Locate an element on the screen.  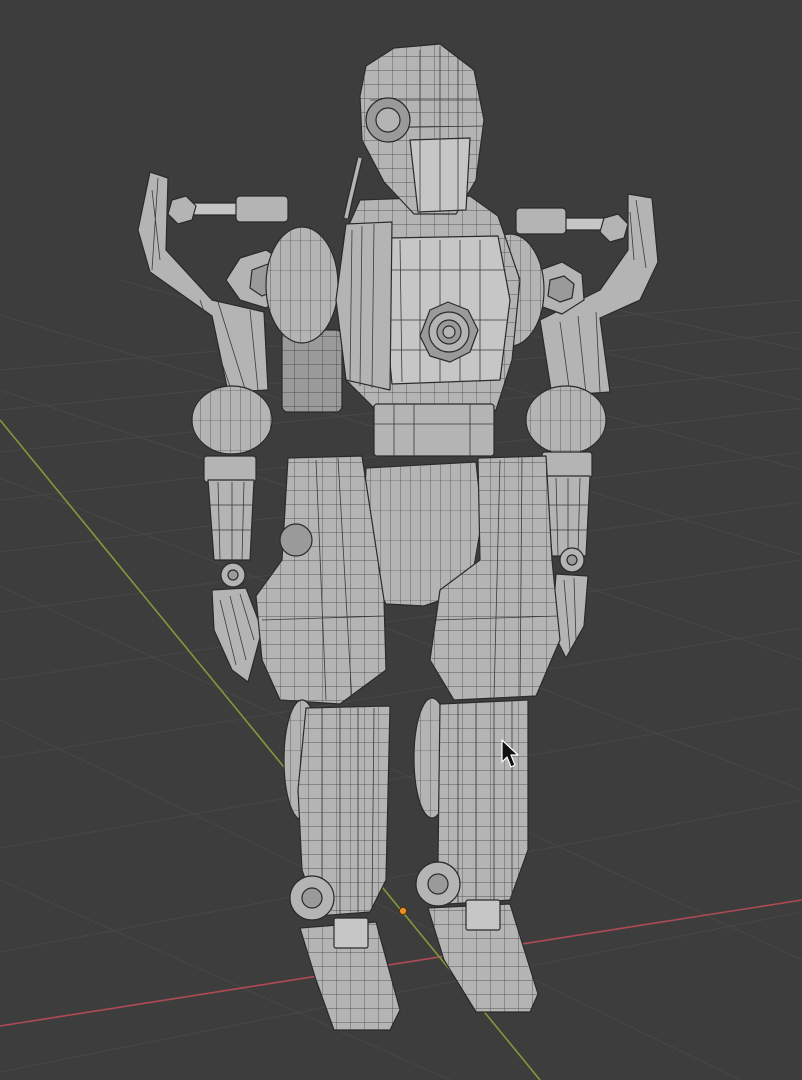
x-axis-line is located at coordinates (401, 963).